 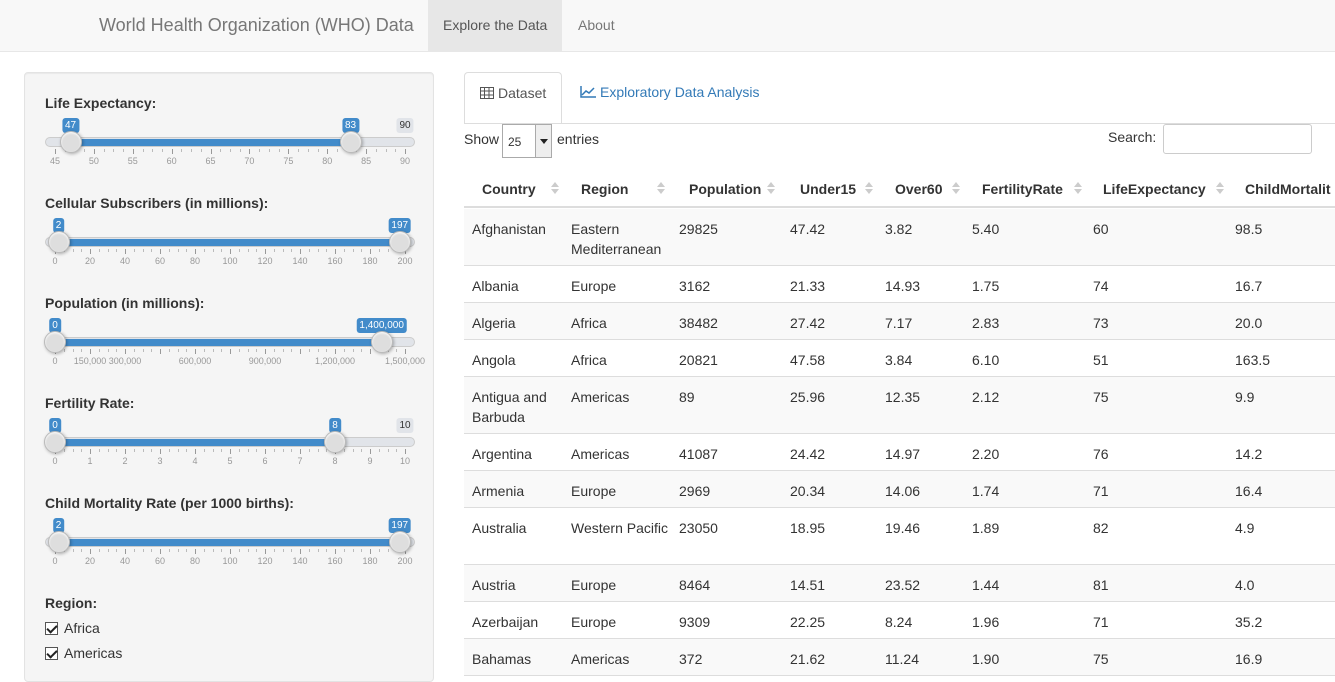 I want to click on table-cell: 14.2, so click(x=1249, y=454).